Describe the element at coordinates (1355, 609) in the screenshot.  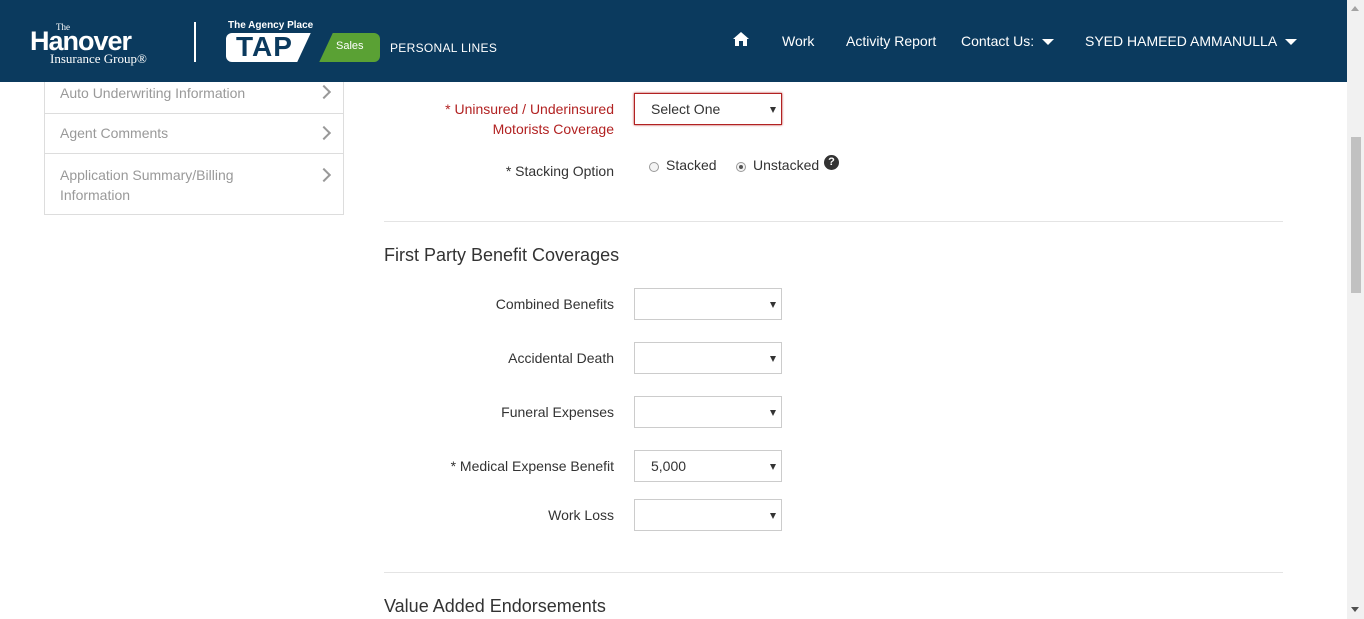
I see `scroll-down-icon` at that location.